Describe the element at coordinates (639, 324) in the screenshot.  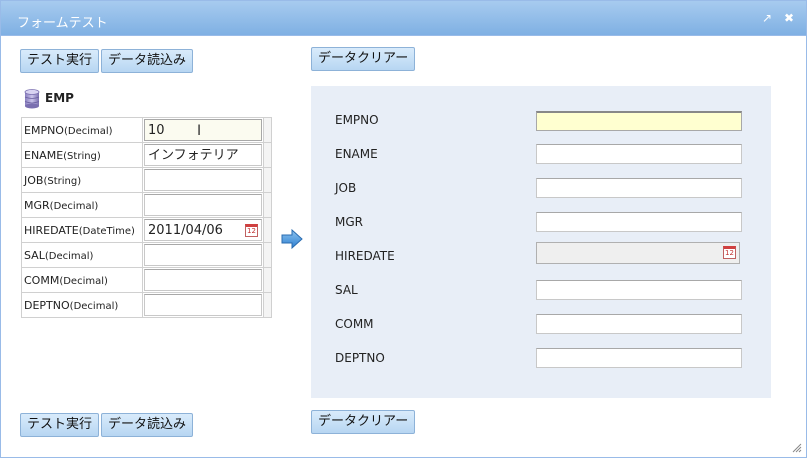
I see `form-input-comm` at that location.